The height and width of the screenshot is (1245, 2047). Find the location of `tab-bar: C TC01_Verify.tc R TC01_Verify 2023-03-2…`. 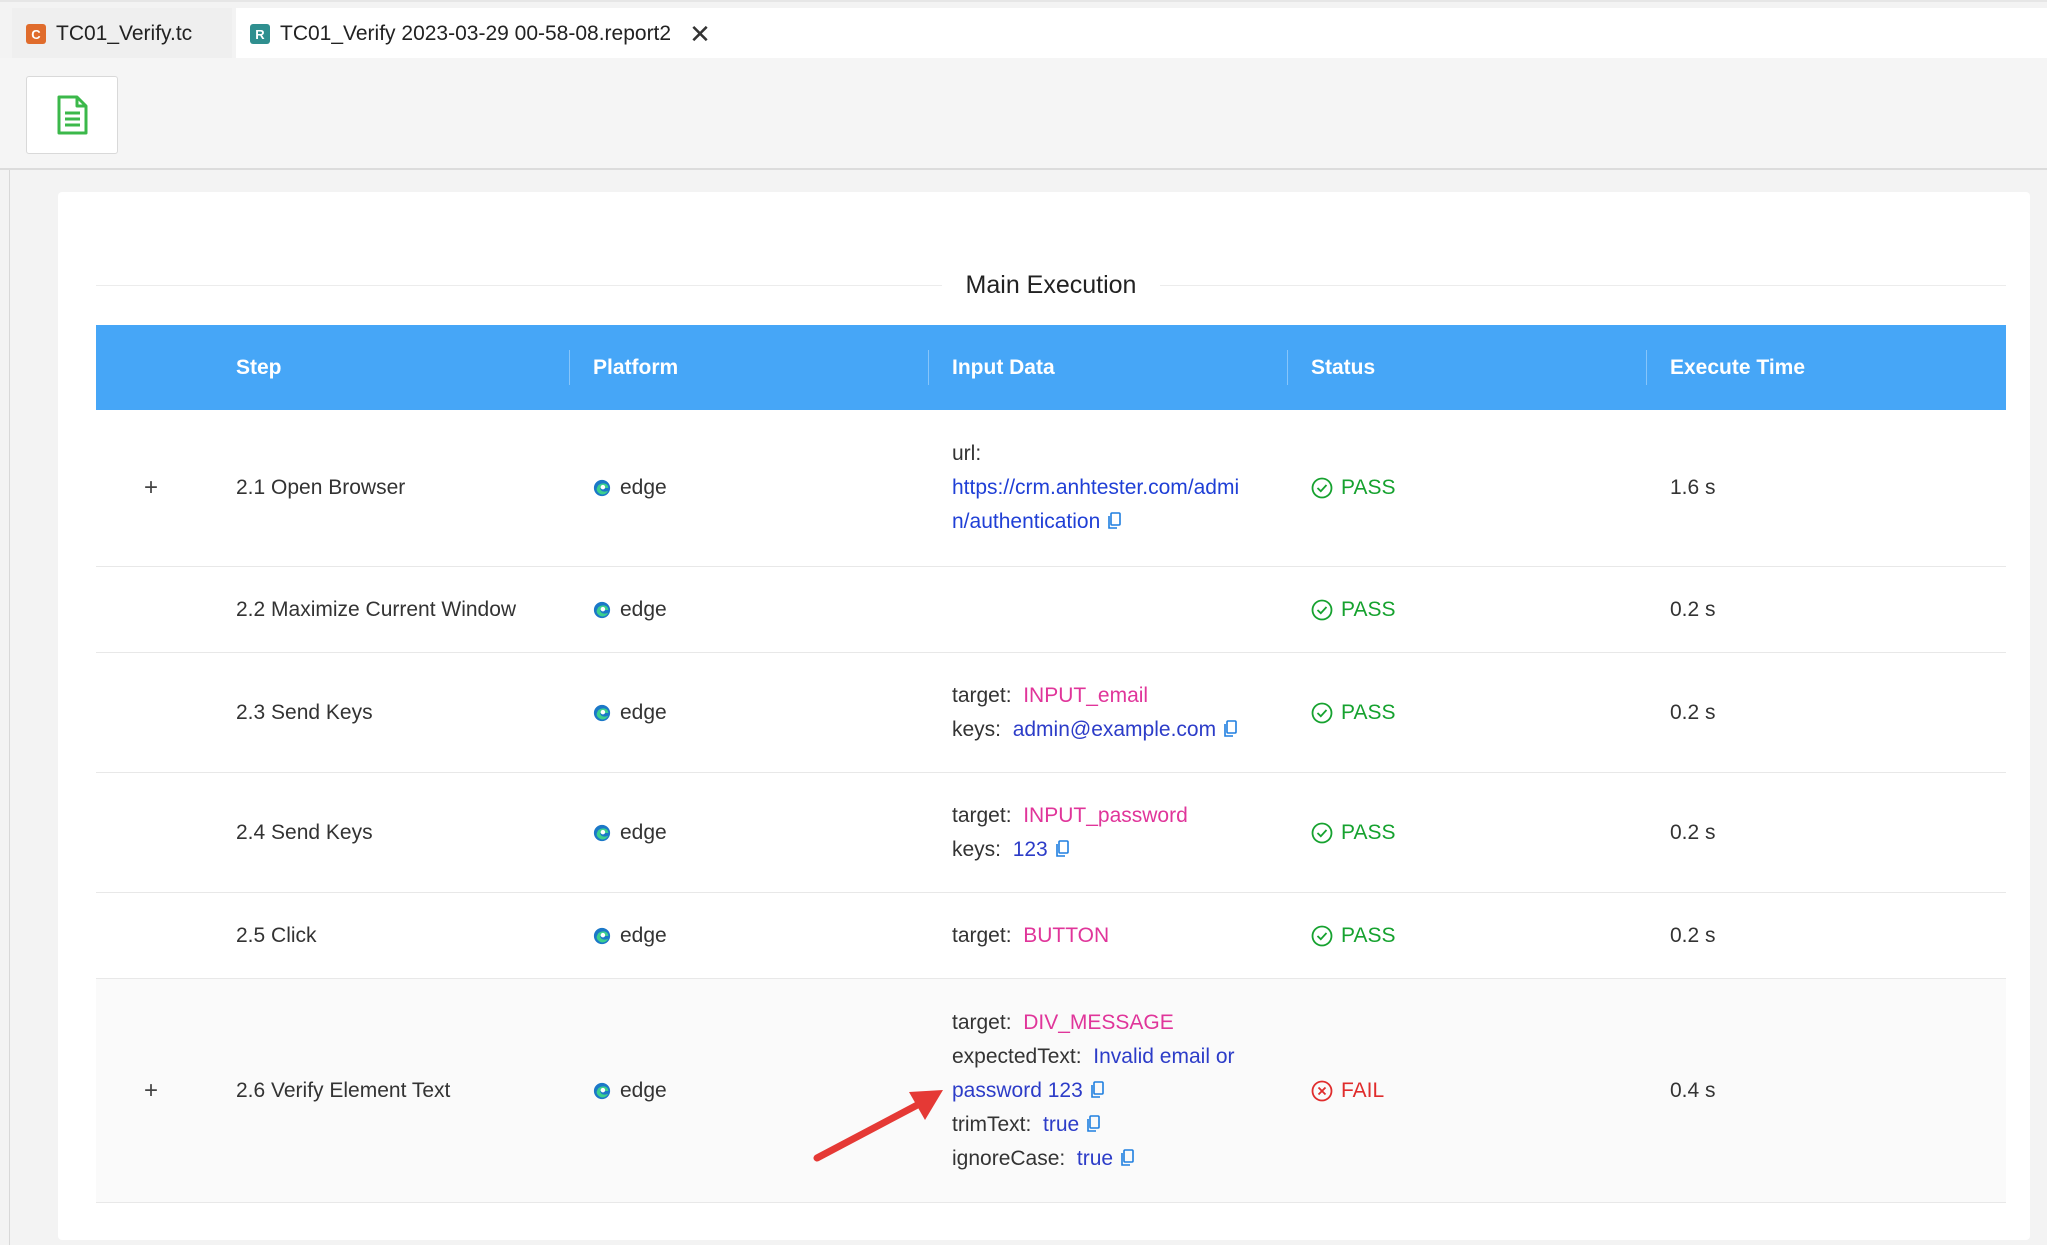

tab-bar: C TC01_Verify.tc R TC01_Verify 2023-03-2… is located at coordinates (1023, 30).